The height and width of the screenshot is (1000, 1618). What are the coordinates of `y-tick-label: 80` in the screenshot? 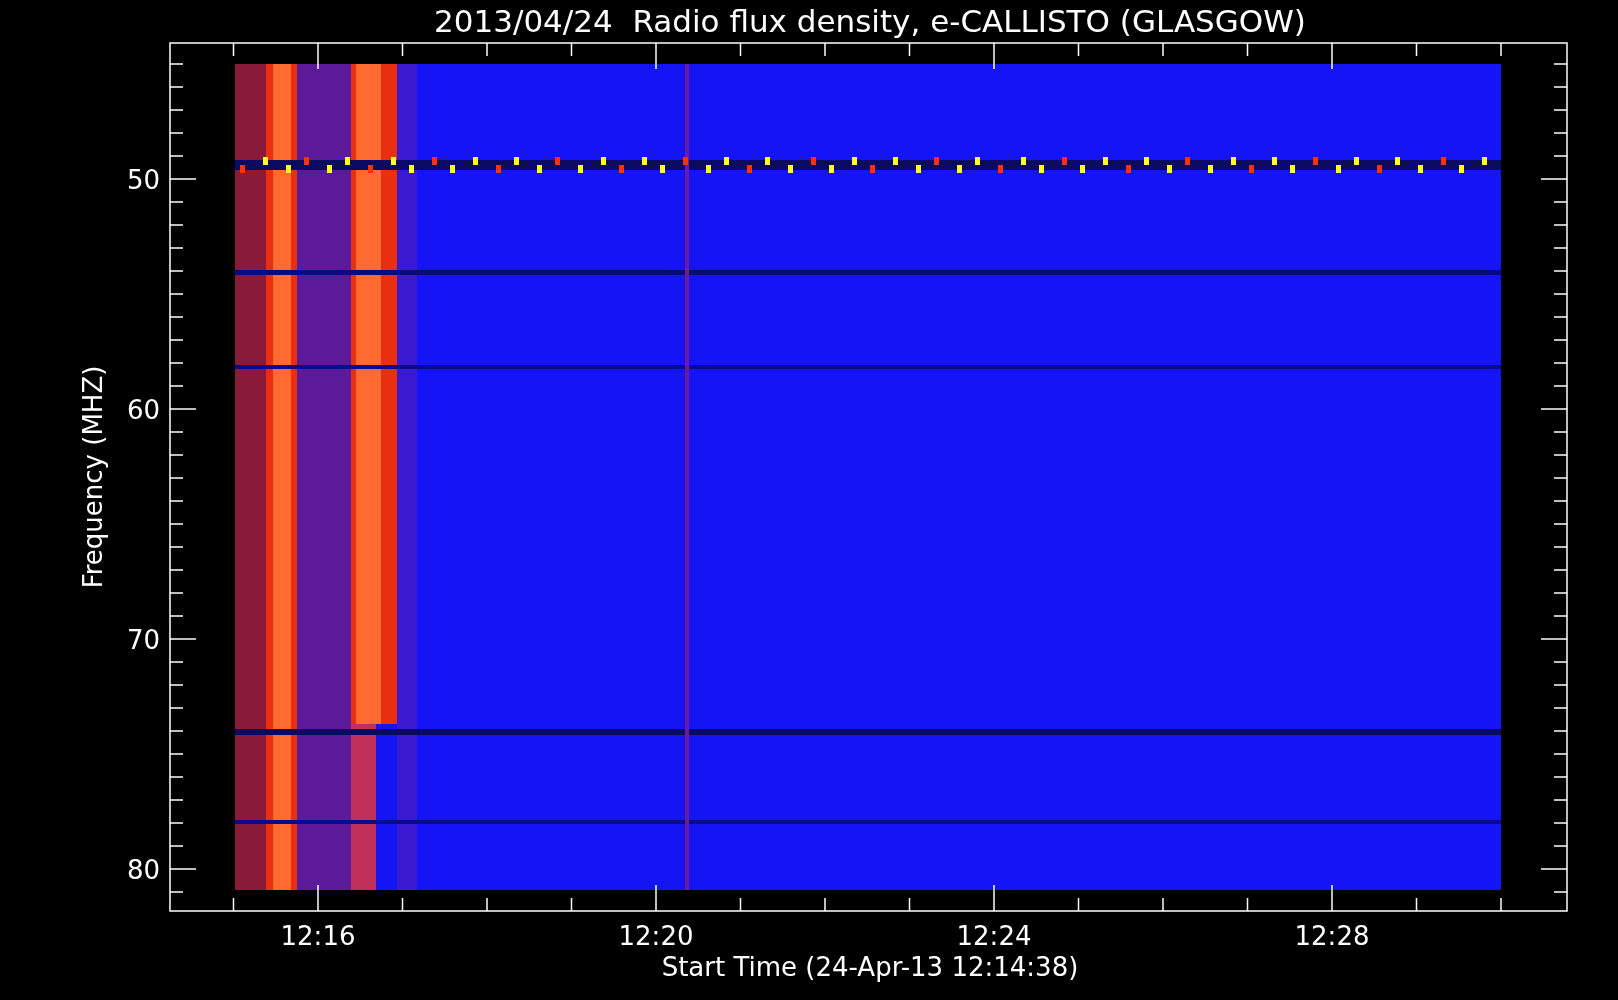 It's located at (143, 870).